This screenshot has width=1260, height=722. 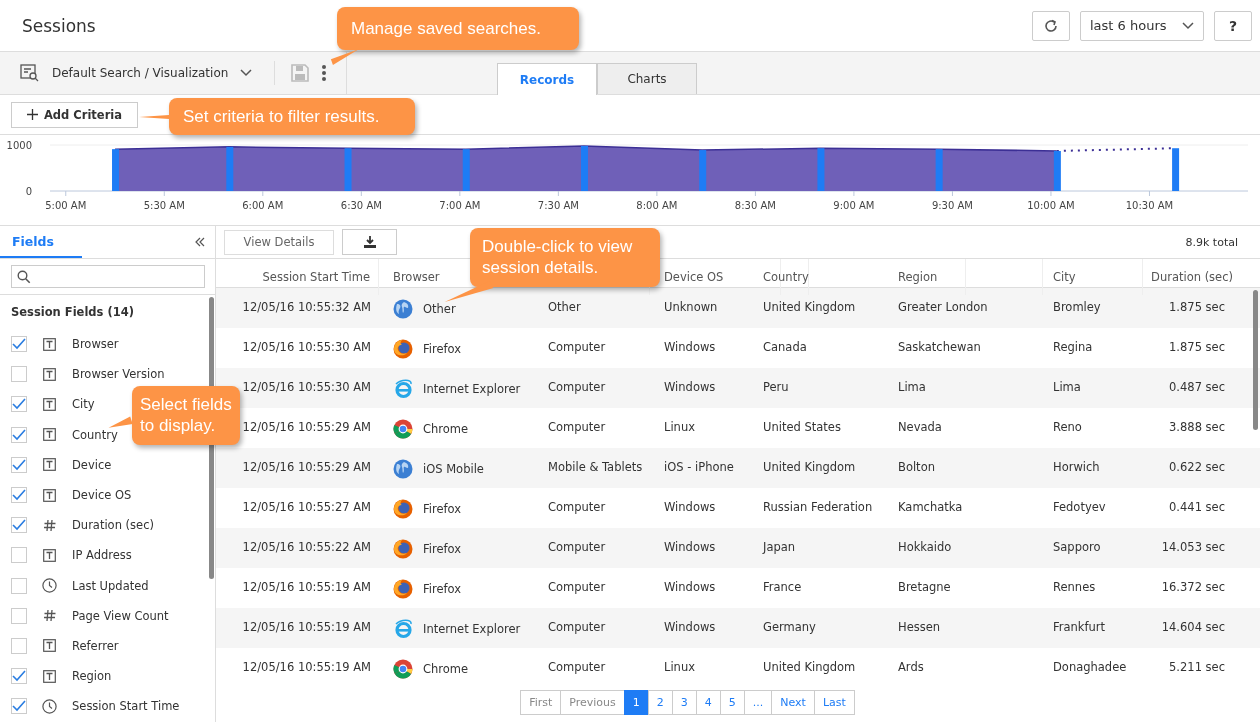 I want to click on refresh-button, so click(x=1051, y=25).